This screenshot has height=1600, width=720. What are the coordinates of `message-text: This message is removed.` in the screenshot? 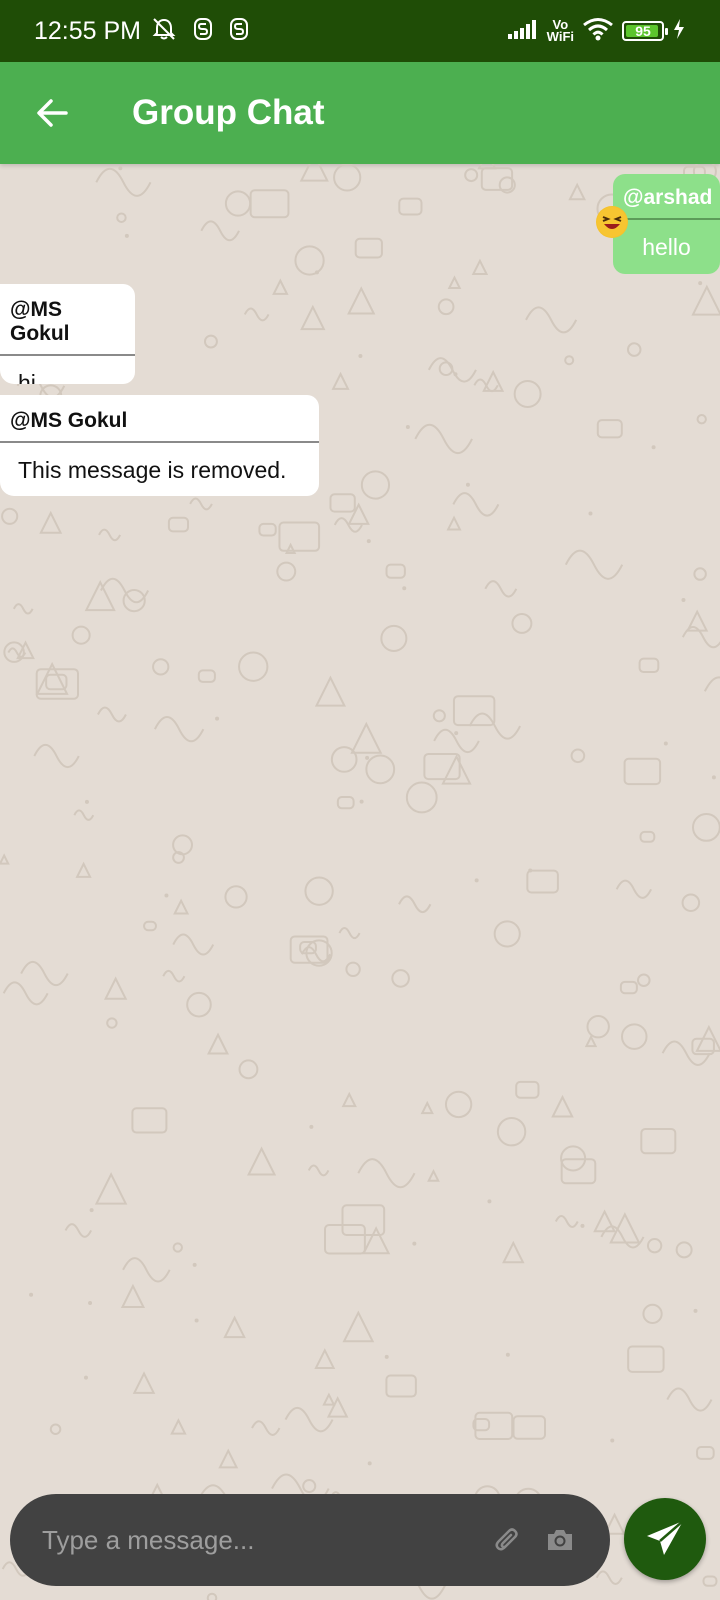 It's located at (152, 470).